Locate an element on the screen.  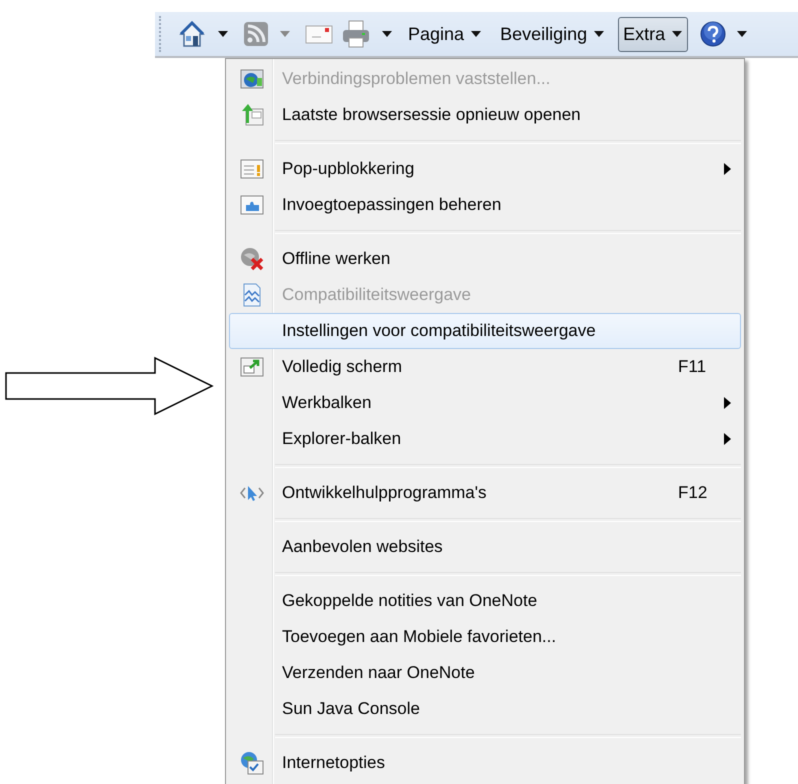
menu-item: Verzenden naar OneNote is located at coordinates (485, 673).